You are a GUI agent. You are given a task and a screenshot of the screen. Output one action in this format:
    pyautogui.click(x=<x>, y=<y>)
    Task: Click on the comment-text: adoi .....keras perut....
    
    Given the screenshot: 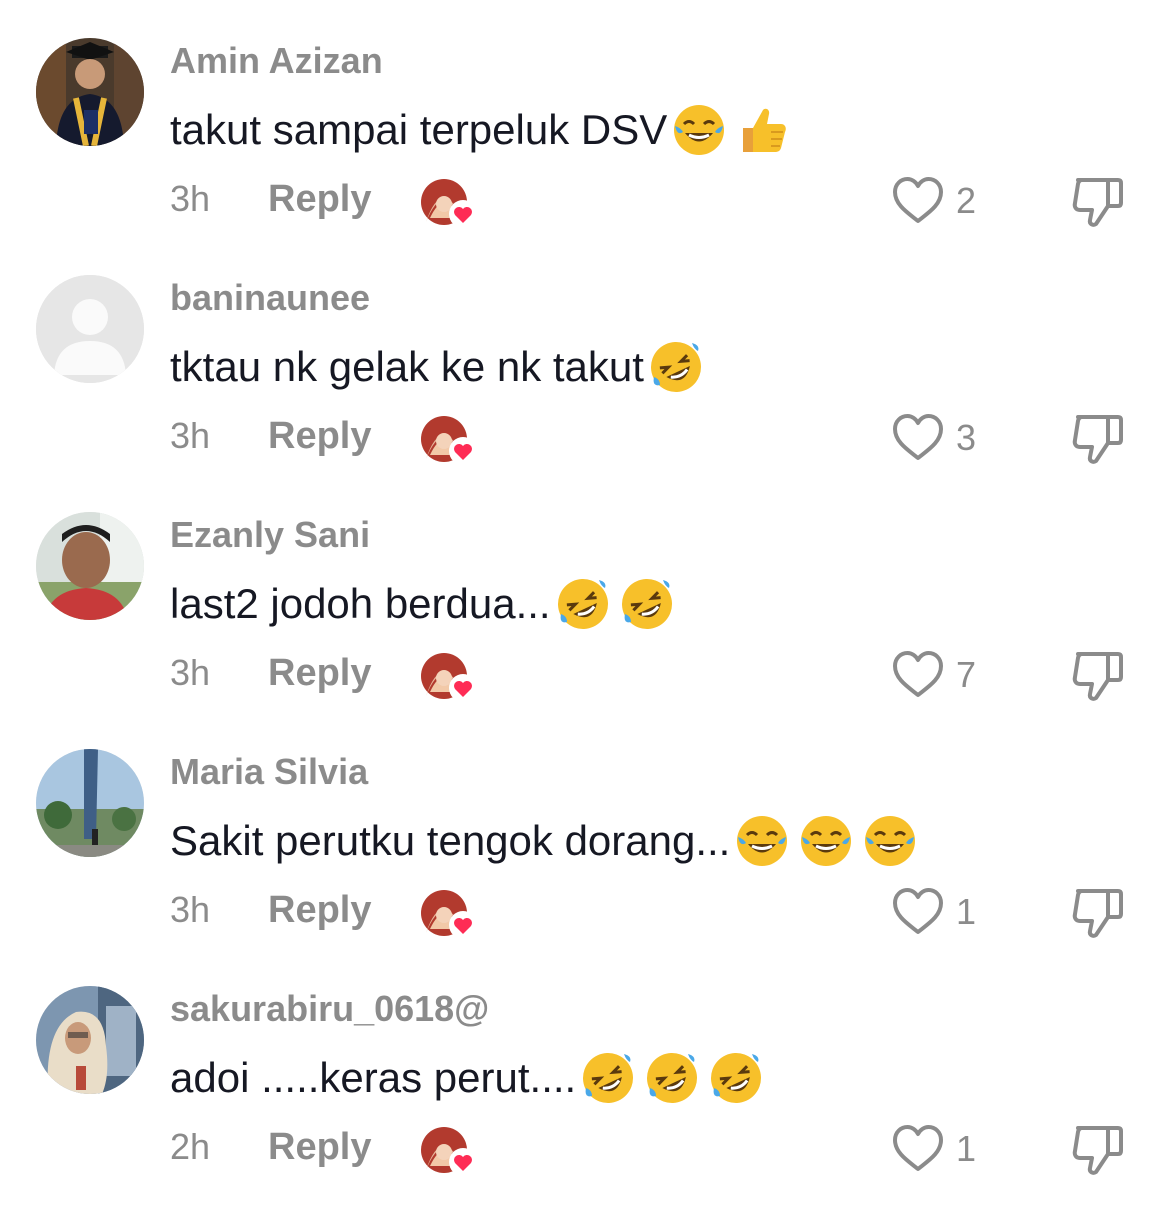 What is the action you would take?
    pyautogui.click(x=471, y=1078)
    